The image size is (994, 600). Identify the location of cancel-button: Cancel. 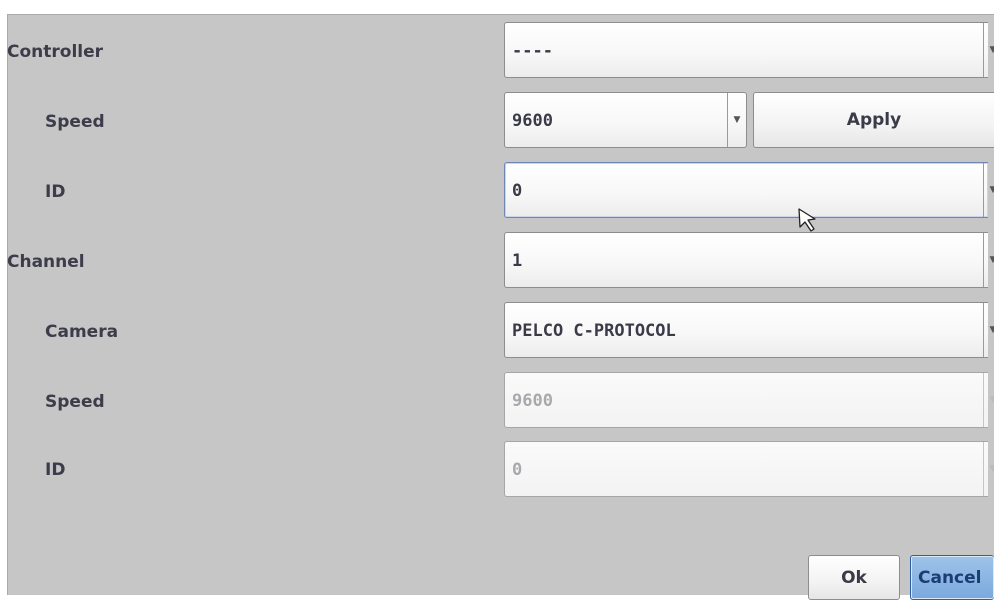
(952, 577).